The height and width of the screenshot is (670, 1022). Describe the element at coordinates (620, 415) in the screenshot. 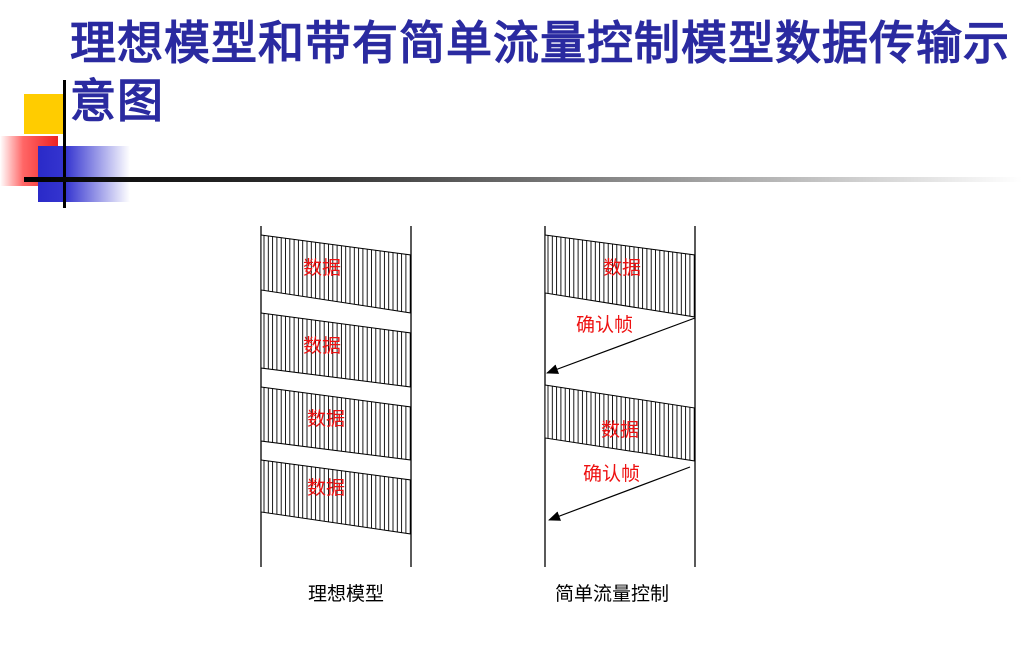

I see `flow-control-model: 数据 数据 确认帧 确认帧 简单流量控制` at that location.